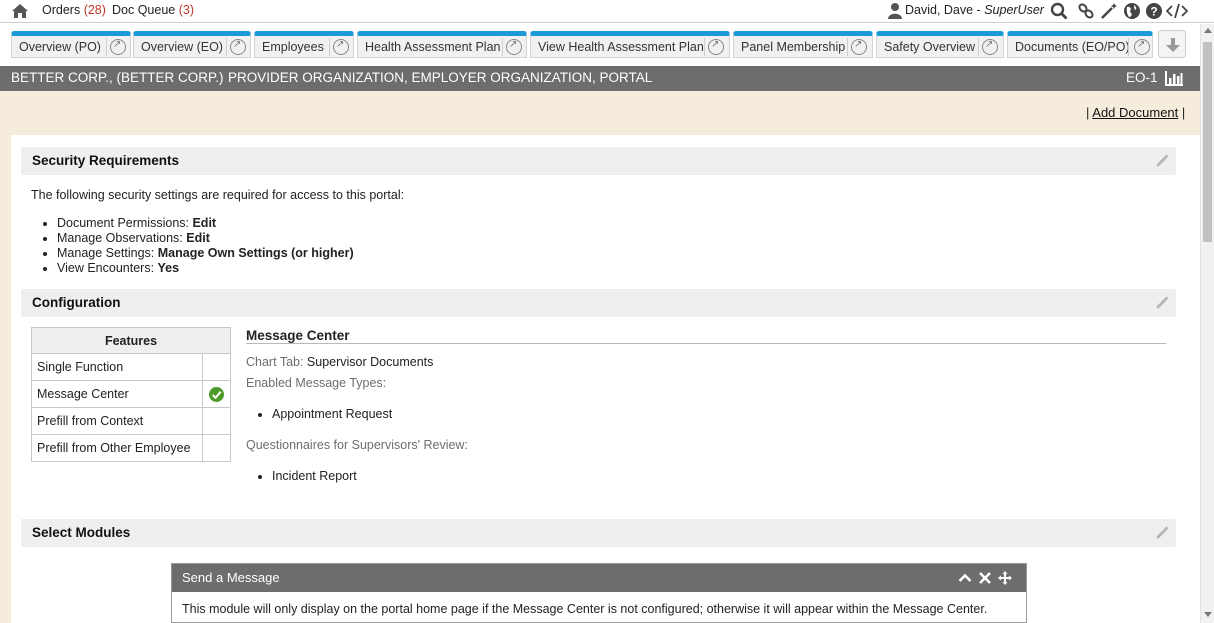 The height and width of the screenshot is (623, 1214). I want to click on doc-queue-link: Doc Queue (3), so click(153, 10).